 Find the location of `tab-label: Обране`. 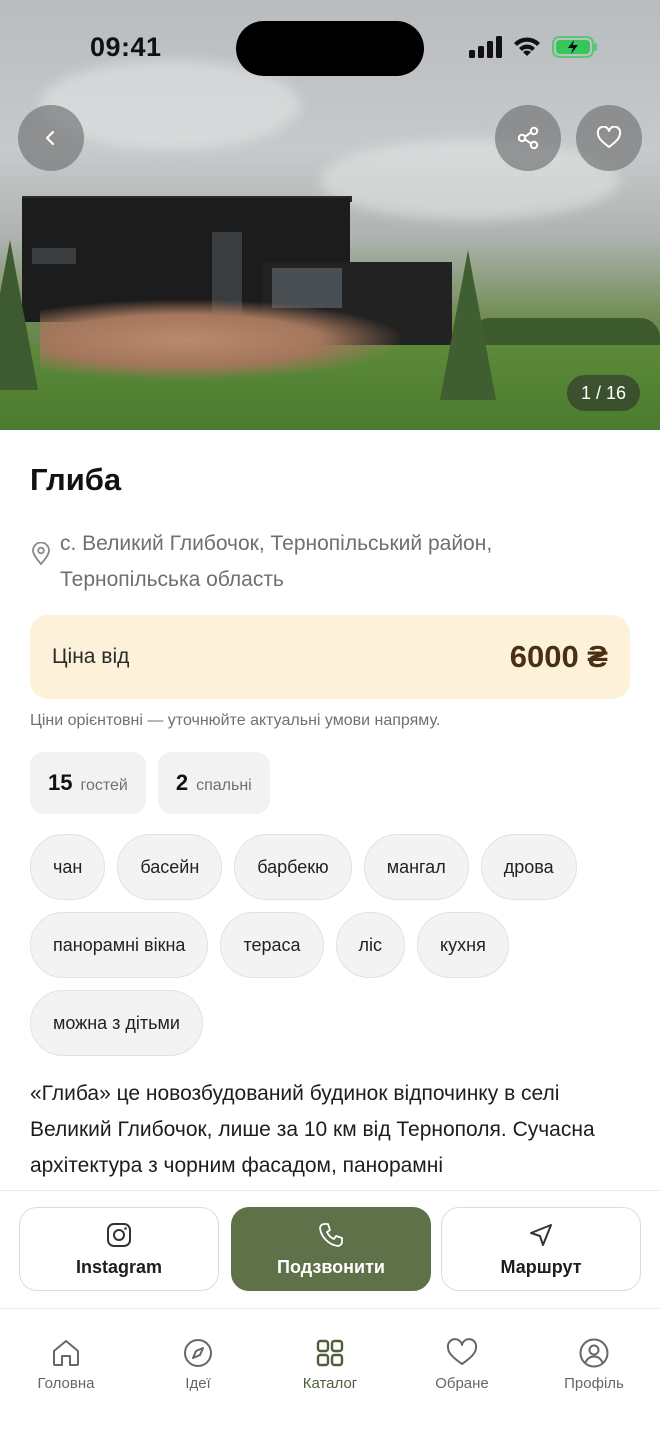

tab-label: Обране is located at coordinates (462, 1383).